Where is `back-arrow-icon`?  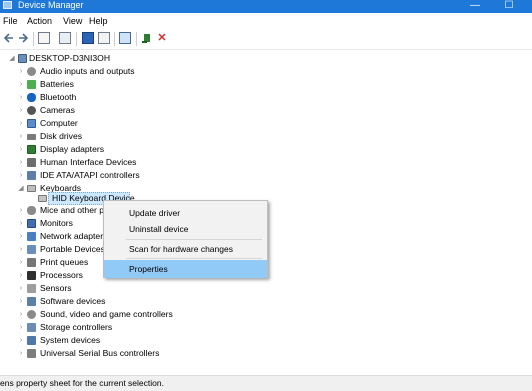
back-arrow-icon is located at coordinates (9, 38).